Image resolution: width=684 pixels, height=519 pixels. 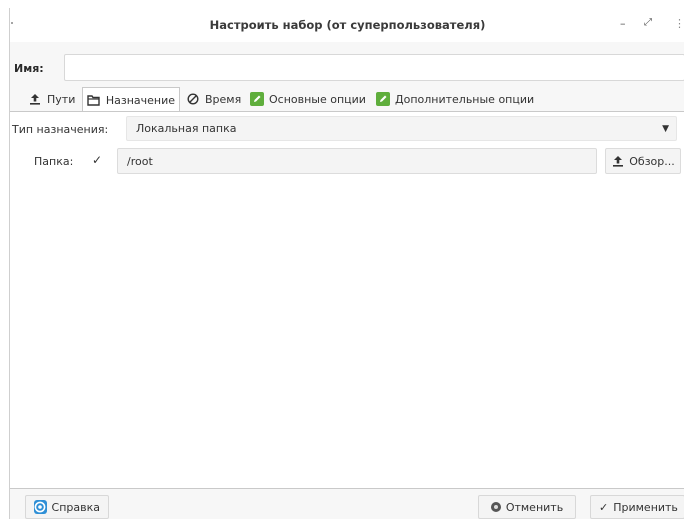 I want to click on apply-button-label: Применить, so click(x=645, y=507).